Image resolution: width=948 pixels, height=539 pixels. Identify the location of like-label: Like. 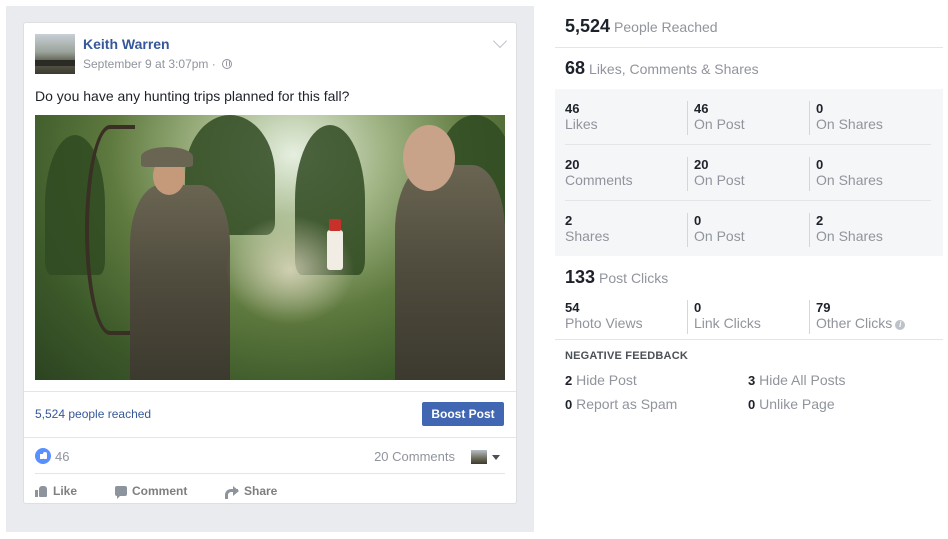
(65, 491).